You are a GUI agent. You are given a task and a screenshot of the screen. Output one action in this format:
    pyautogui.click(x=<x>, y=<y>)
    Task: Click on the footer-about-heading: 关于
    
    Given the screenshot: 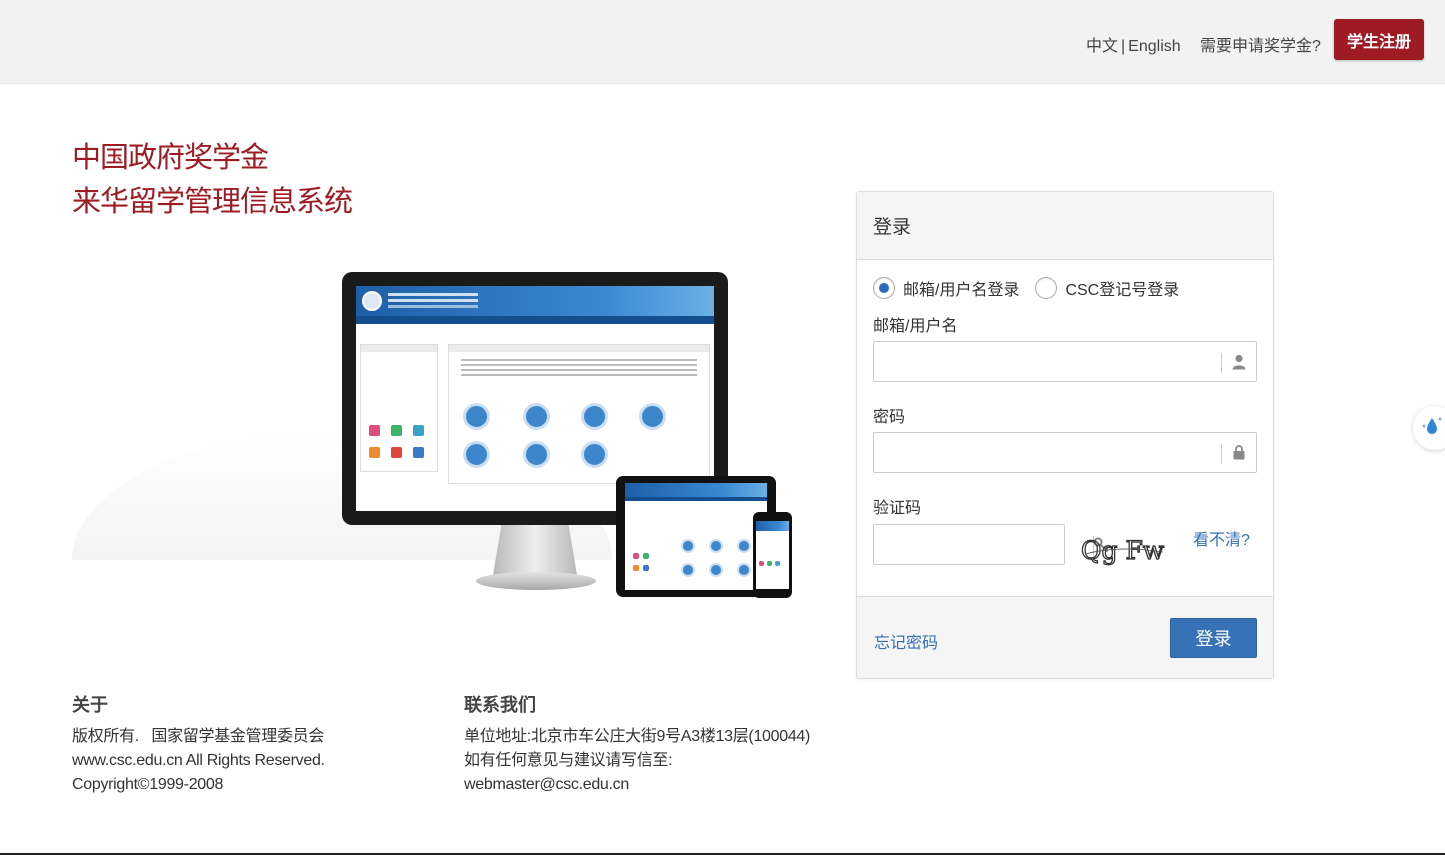 What is the action you would take?
    pyautogui.click(x=90, y=705)
    